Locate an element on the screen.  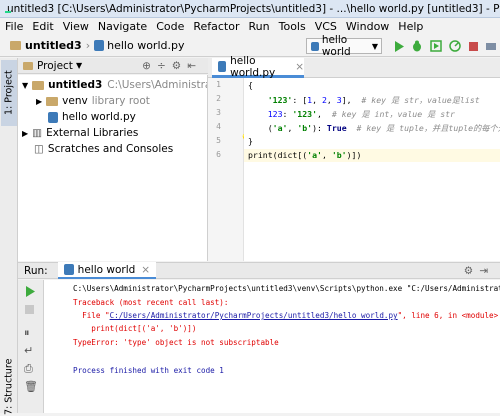
hide-icon: ⇤ is located at coordinates (194, 66).